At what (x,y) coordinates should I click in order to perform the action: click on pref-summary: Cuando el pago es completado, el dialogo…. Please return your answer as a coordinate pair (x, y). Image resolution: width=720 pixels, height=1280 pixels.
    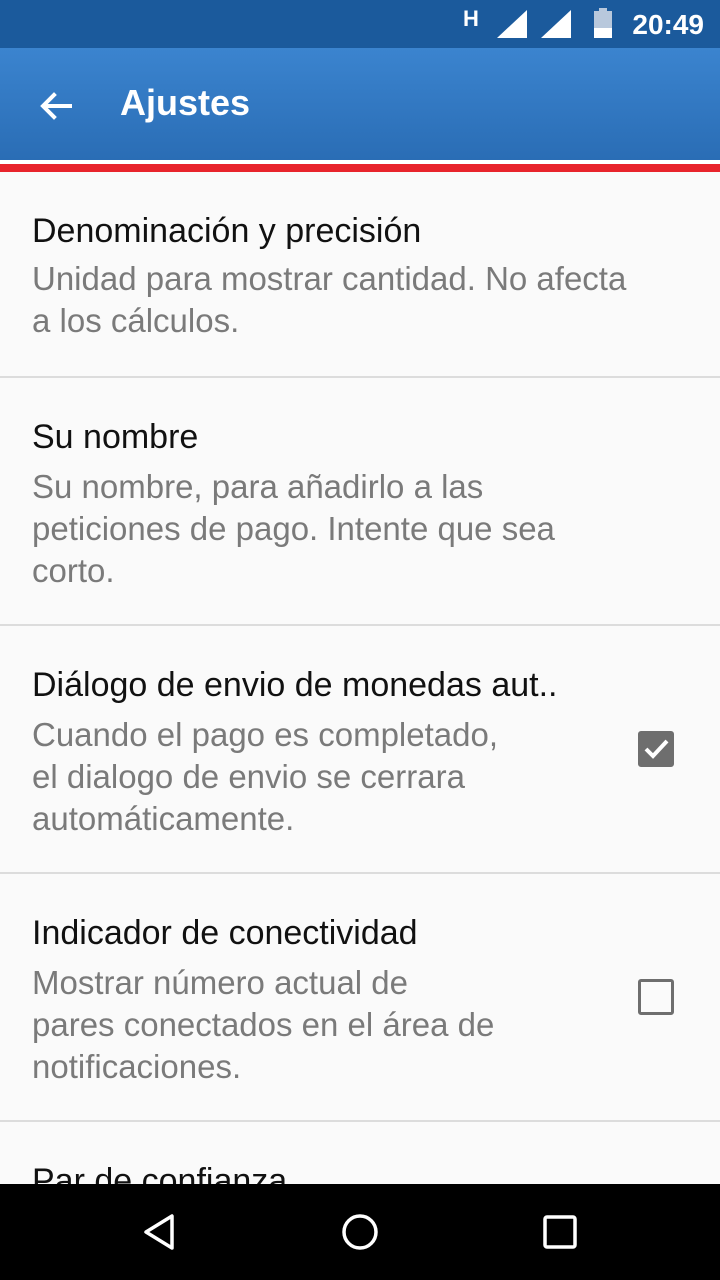
    Looking at the image, I should click on (265, 776).